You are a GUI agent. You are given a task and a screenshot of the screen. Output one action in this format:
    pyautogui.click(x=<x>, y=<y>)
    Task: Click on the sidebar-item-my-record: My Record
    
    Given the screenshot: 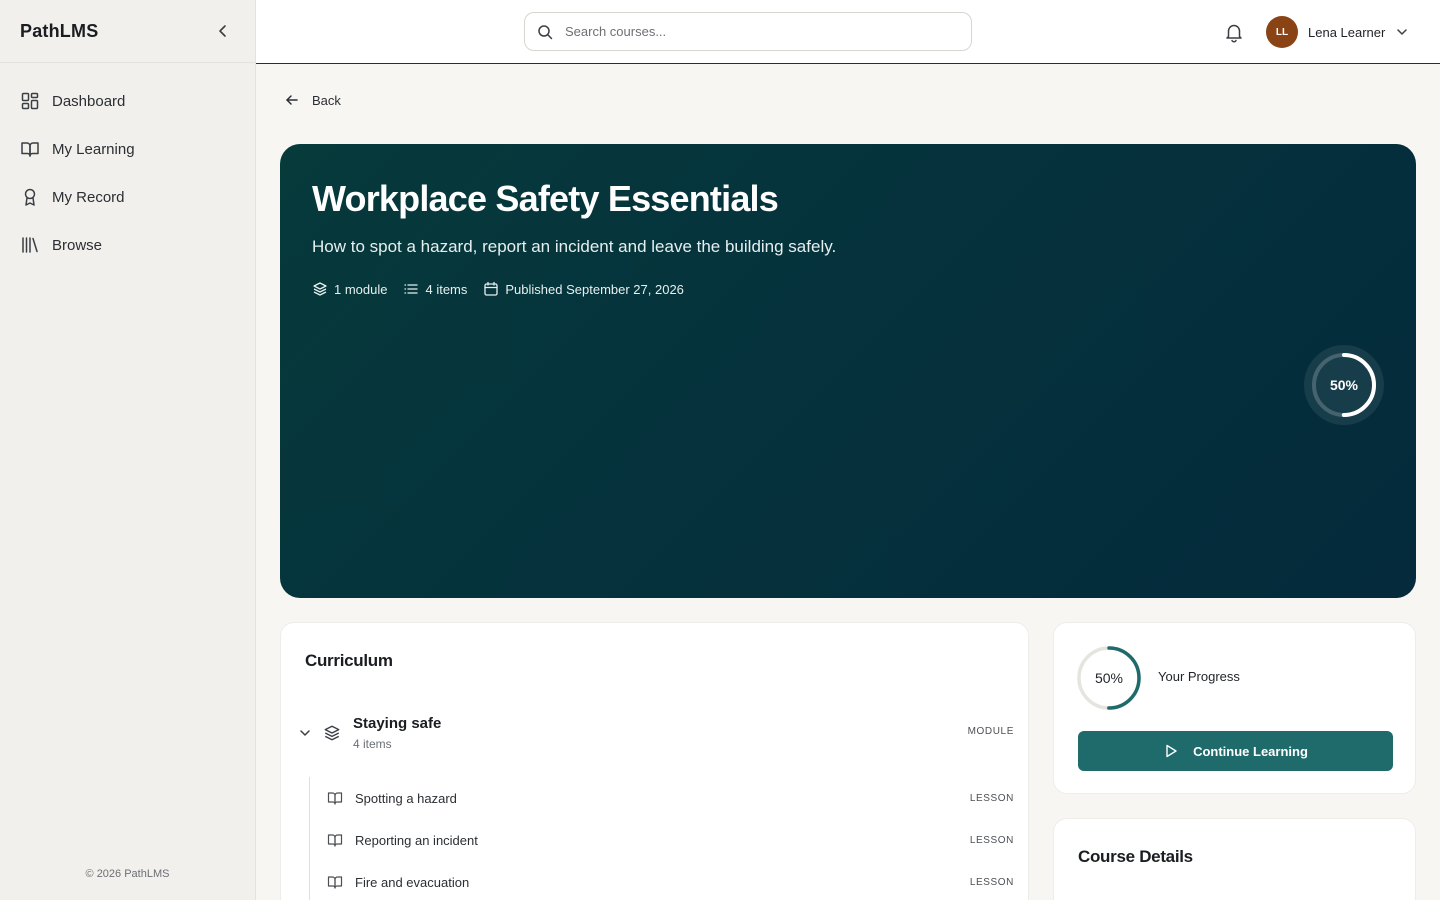 What is the action you would take?
    pyautogui.click(x=127, y=197)
    